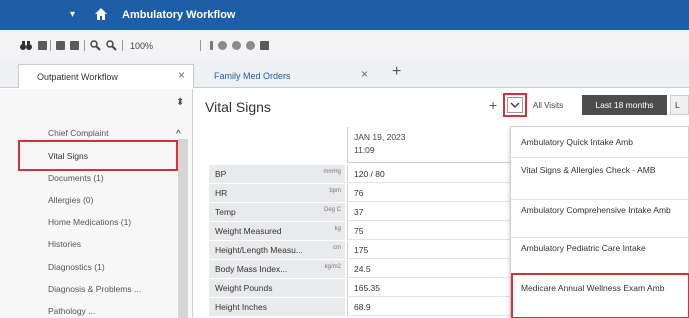 This screenshot has width=689, height=318. I want to click on toolbar: 100%, so click(344, 45).